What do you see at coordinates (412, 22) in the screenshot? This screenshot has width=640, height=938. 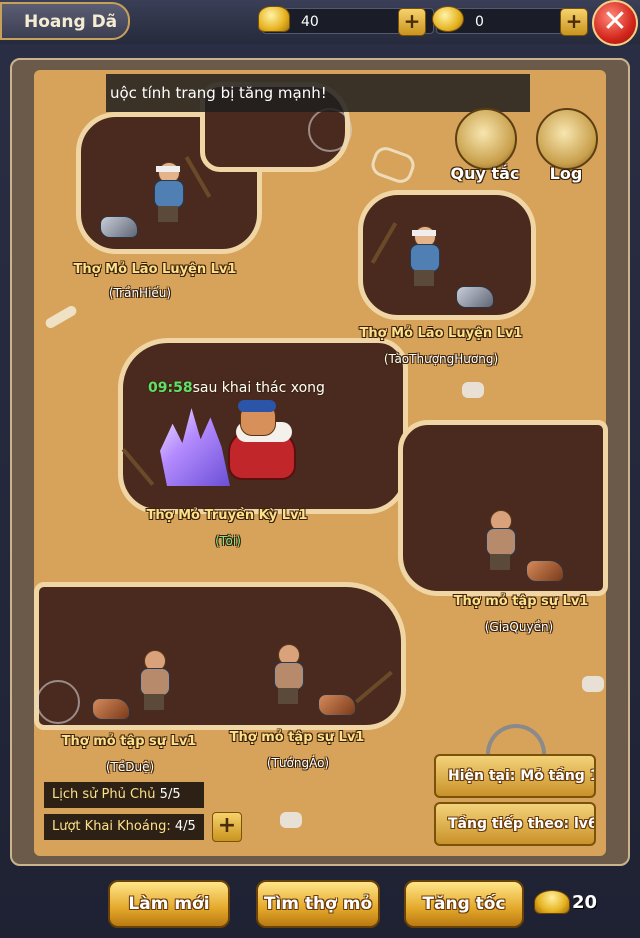 I see `add-gold-button: +` at bounding box center [412, 22].